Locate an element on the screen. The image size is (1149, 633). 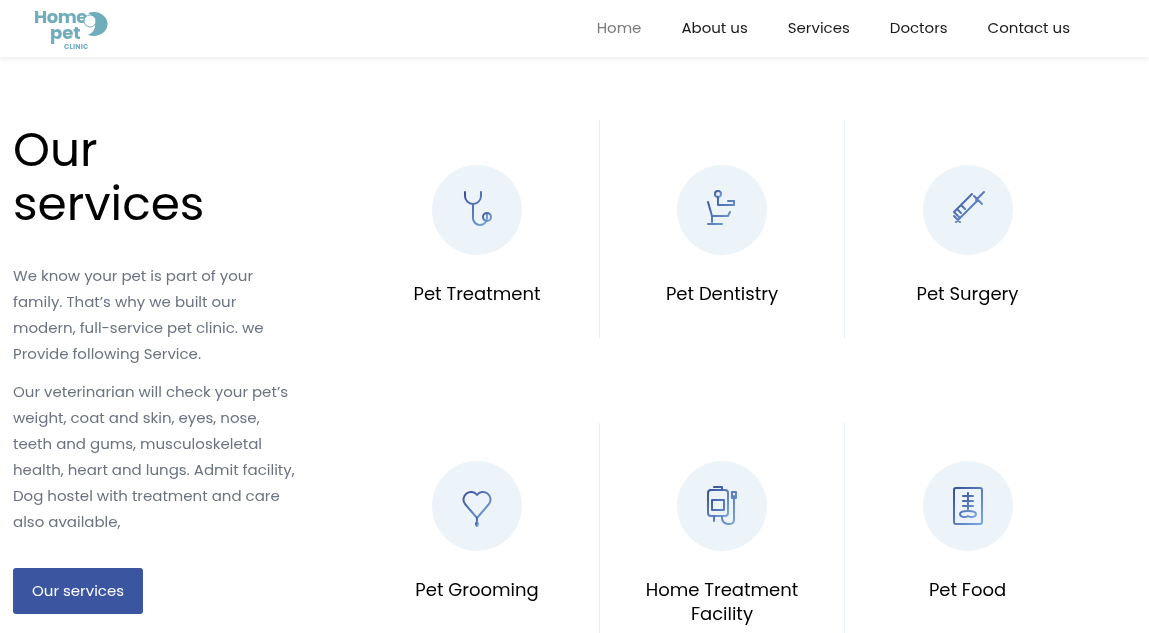
service-title: Pet Food is located at coordinates (967, 590).